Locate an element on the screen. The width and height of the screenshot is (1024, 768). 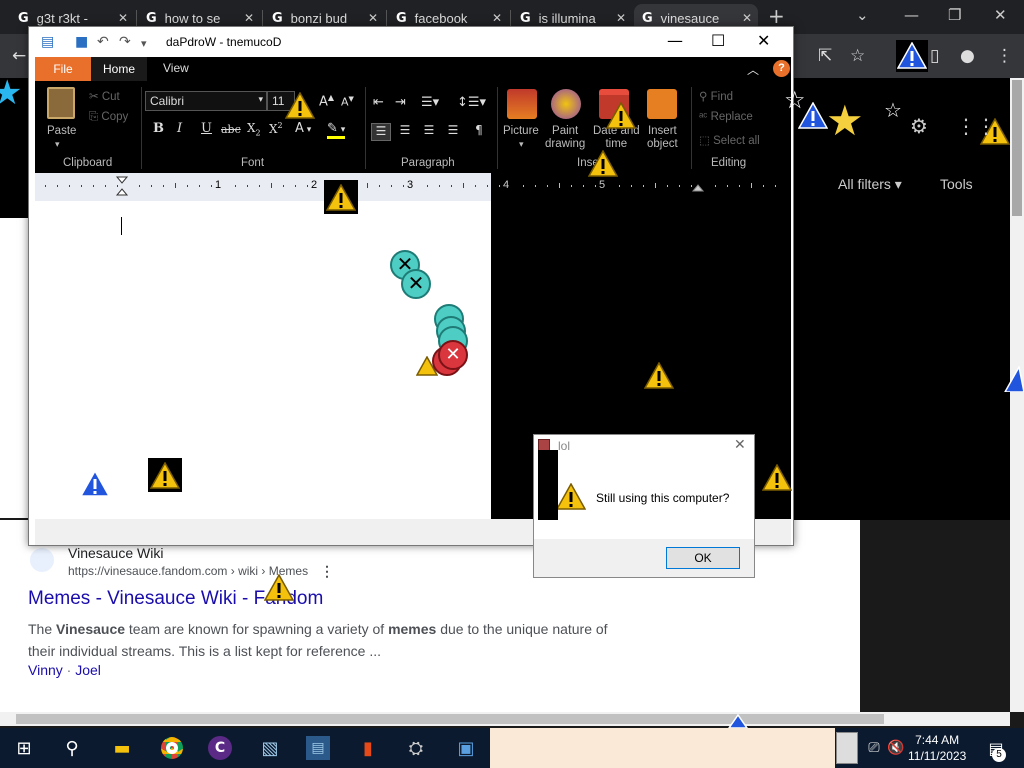
picture-dropdown-icon: ▾ is located at coordinates (521, 144).